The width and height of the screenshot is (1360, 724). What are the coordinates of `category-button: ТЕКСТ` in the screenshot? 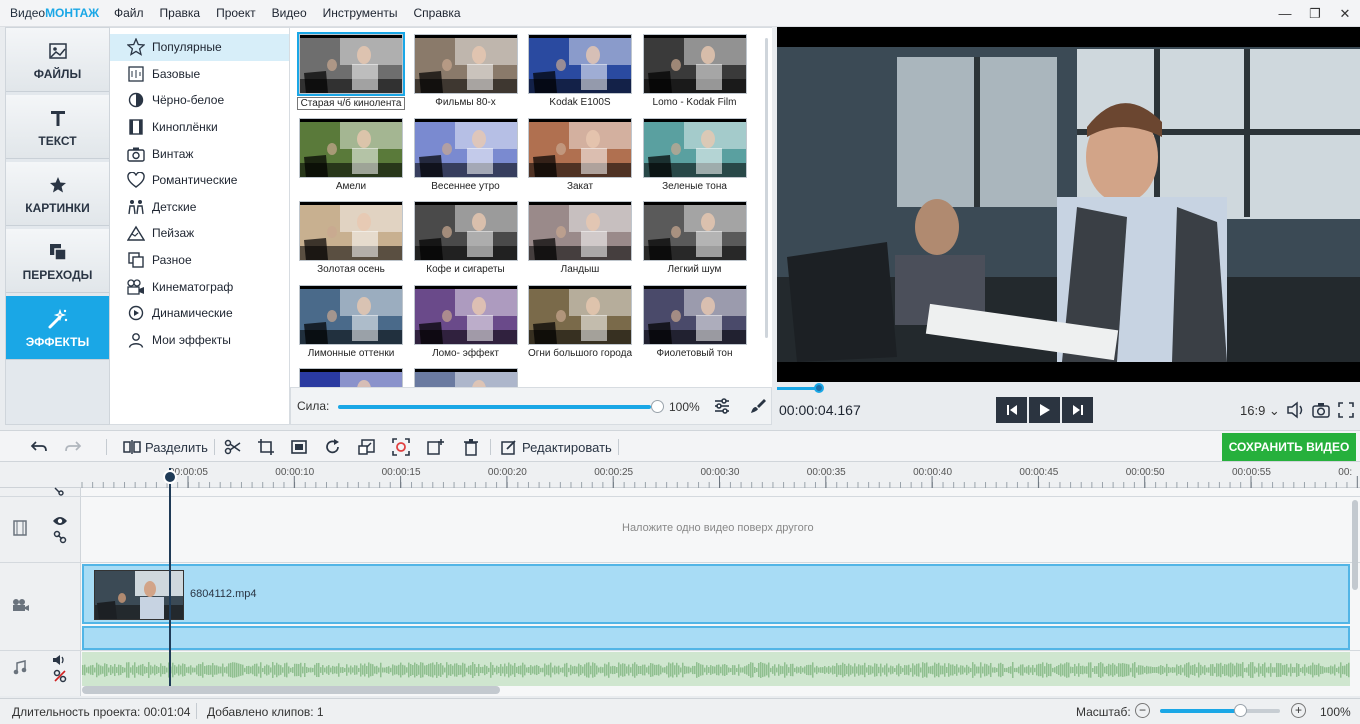 It's located at (57, 127).